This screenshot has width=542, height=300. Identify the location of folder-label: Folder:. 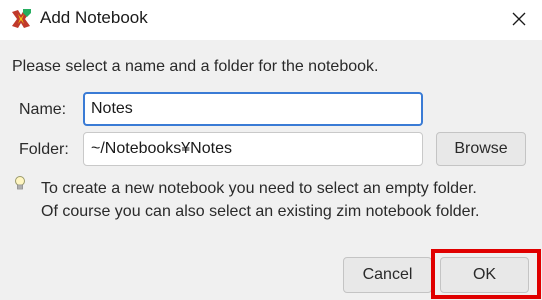
(44, 149).